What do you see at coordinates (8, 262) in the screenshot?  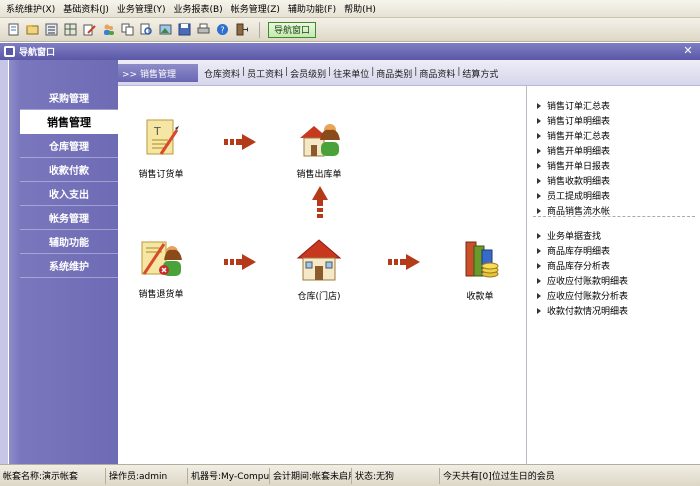 I see `divider` at bounding box center [8, 262].